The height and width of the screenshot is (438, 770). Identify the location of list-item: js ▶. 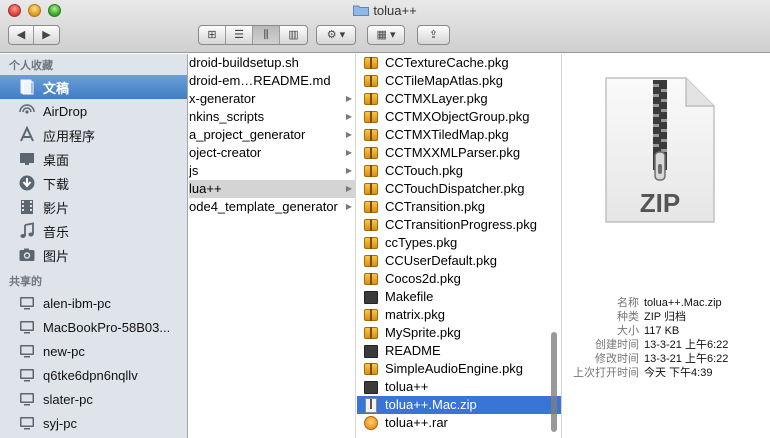
(272, 171).